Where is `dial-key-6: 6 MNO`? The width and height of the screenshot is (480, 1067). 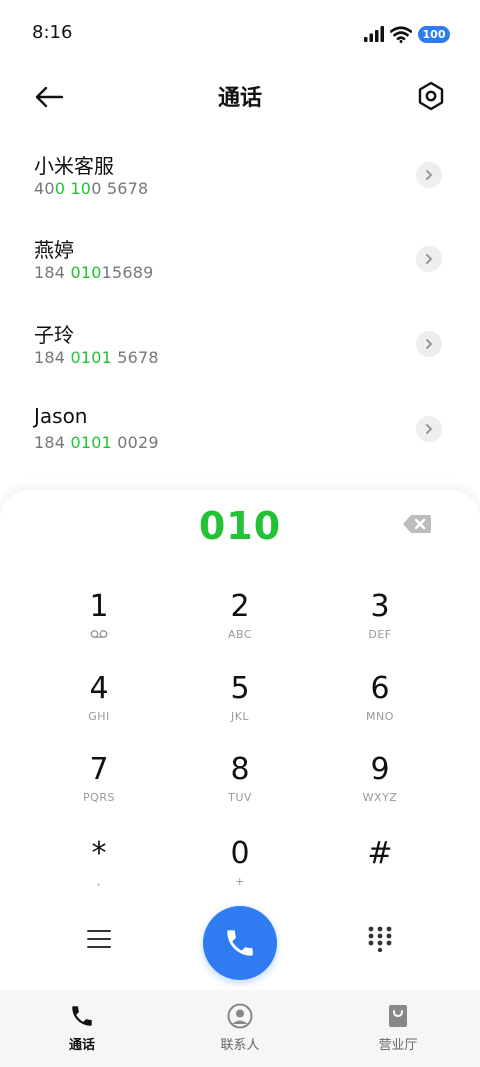
dial-key-6: 6 MNO is located at coordinates (380, 705).